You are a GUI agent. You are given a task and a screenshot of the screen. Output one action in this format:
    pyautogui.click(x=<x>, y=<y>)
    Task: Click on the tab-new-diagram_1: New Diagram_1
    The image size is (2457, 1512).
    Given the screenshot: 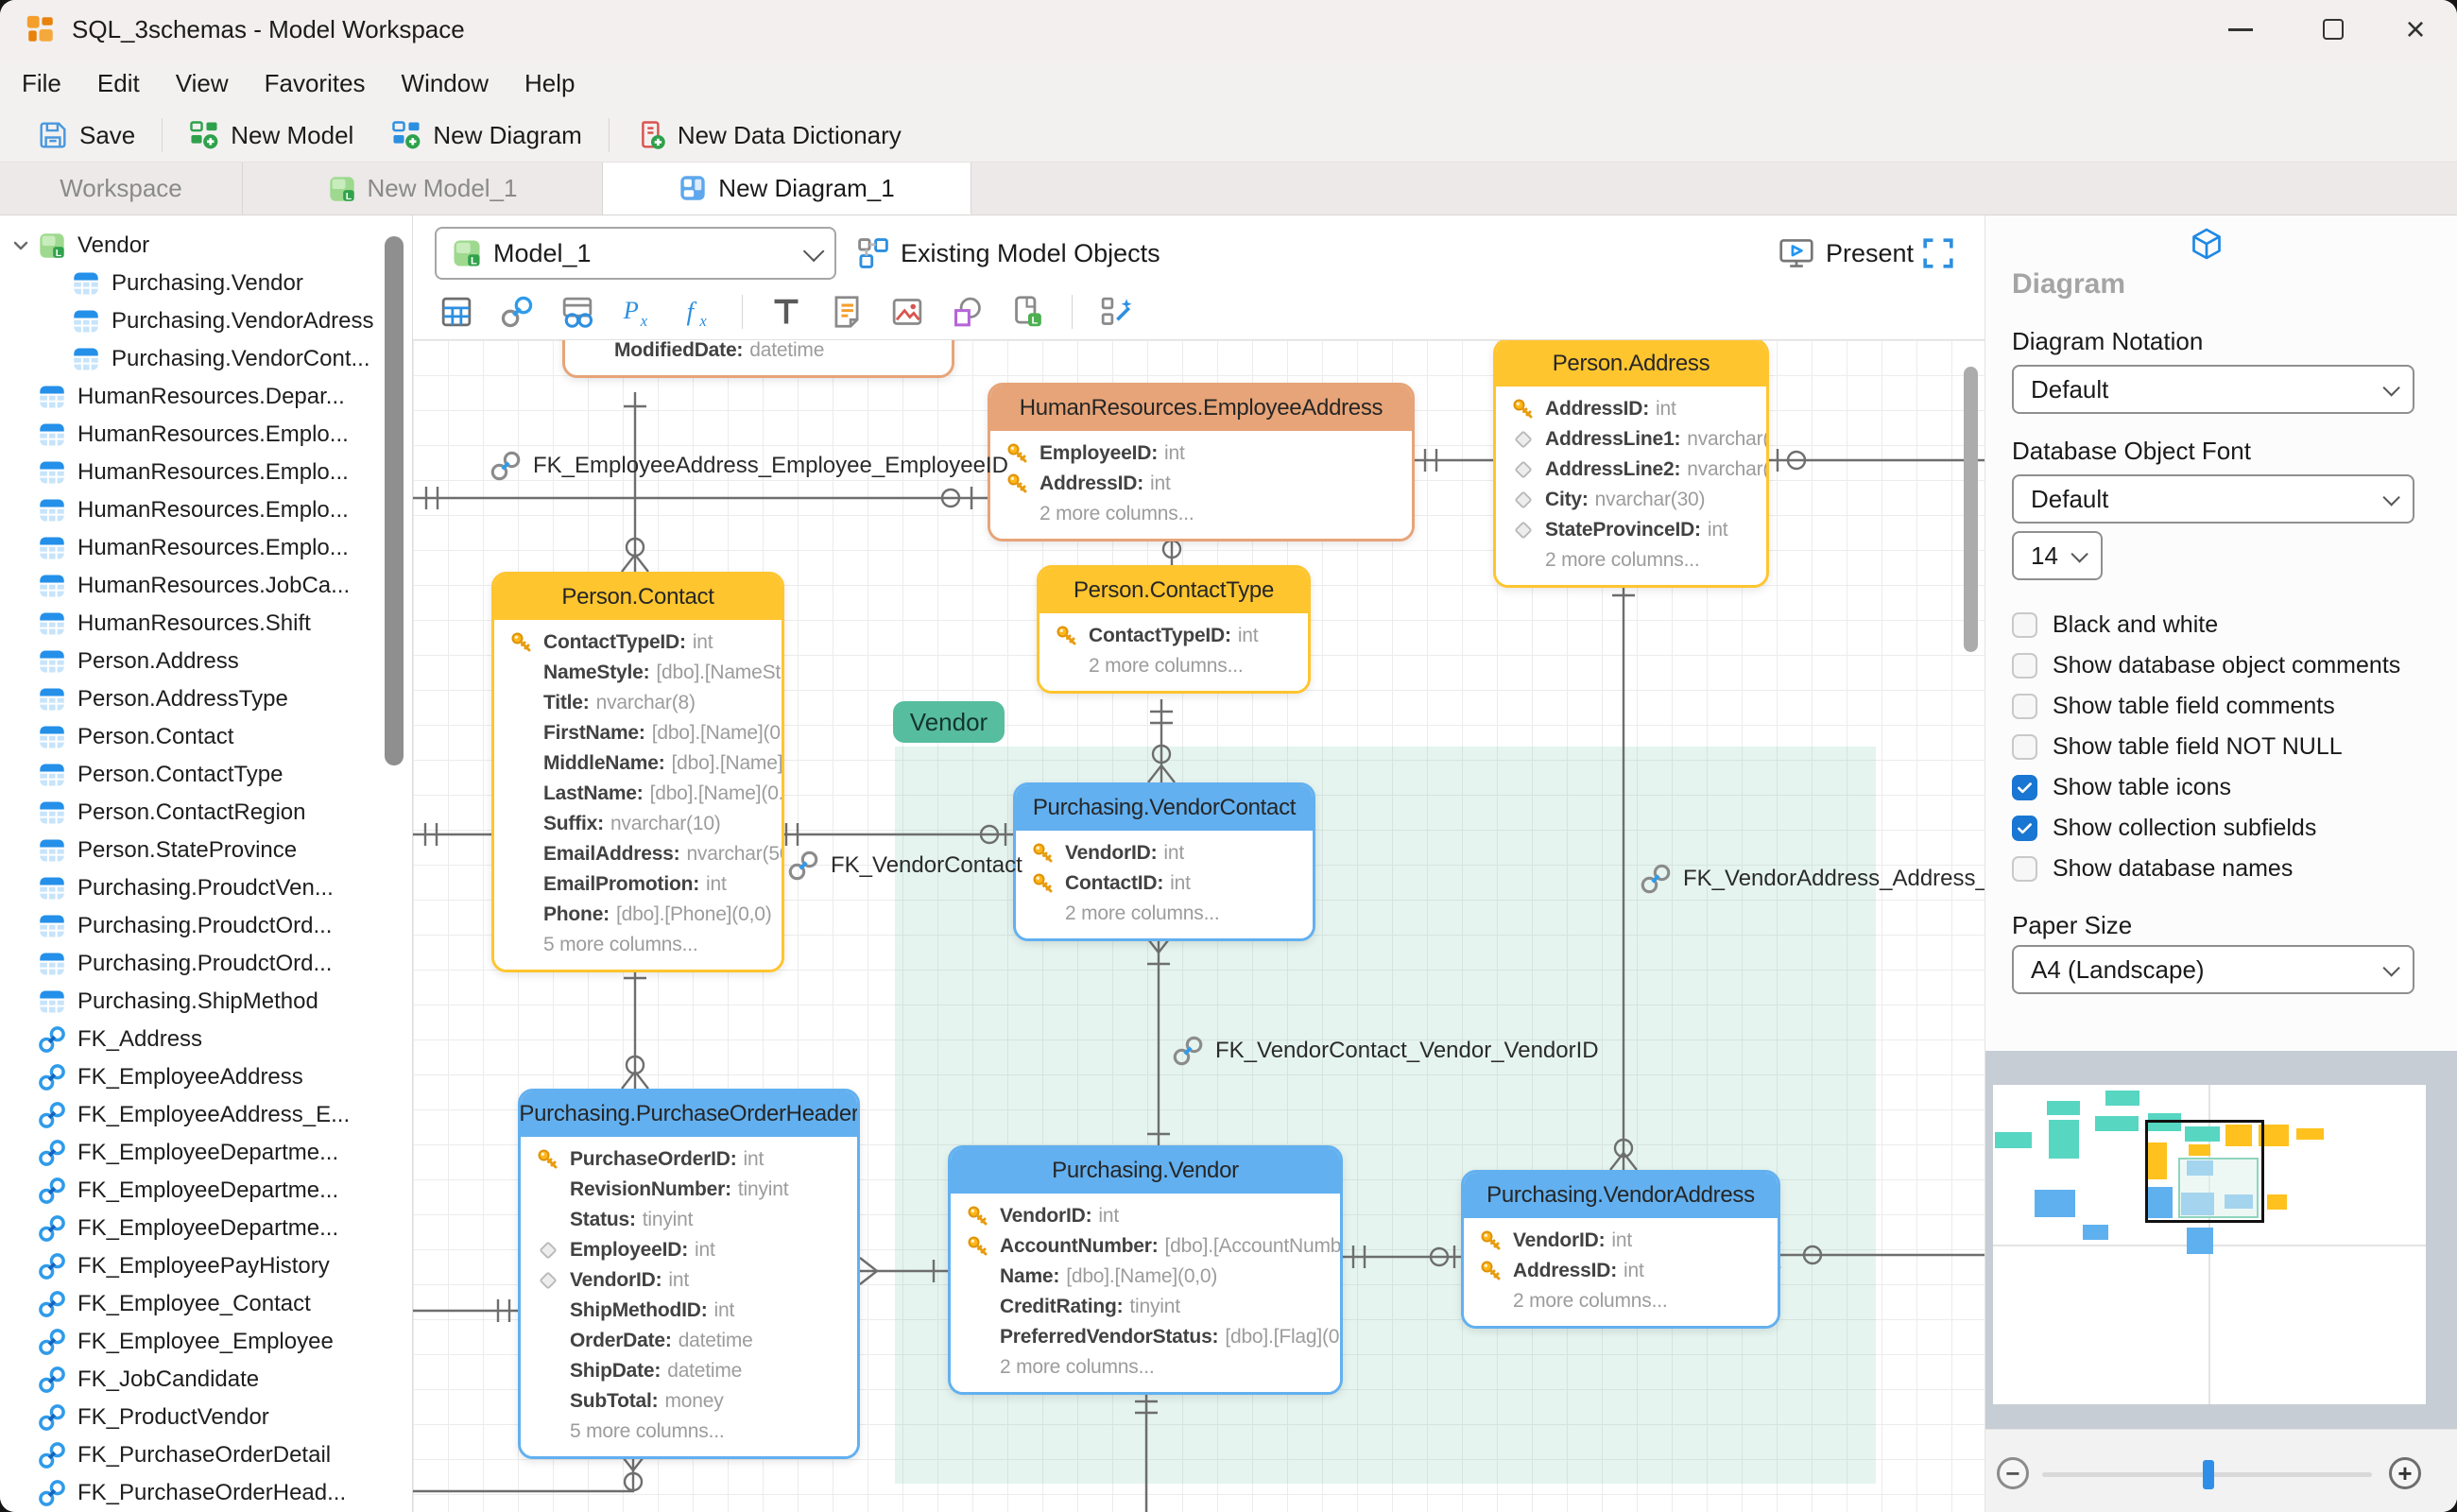 What is the action you would take?
    pyautogui.click(x=787, y=189)
    